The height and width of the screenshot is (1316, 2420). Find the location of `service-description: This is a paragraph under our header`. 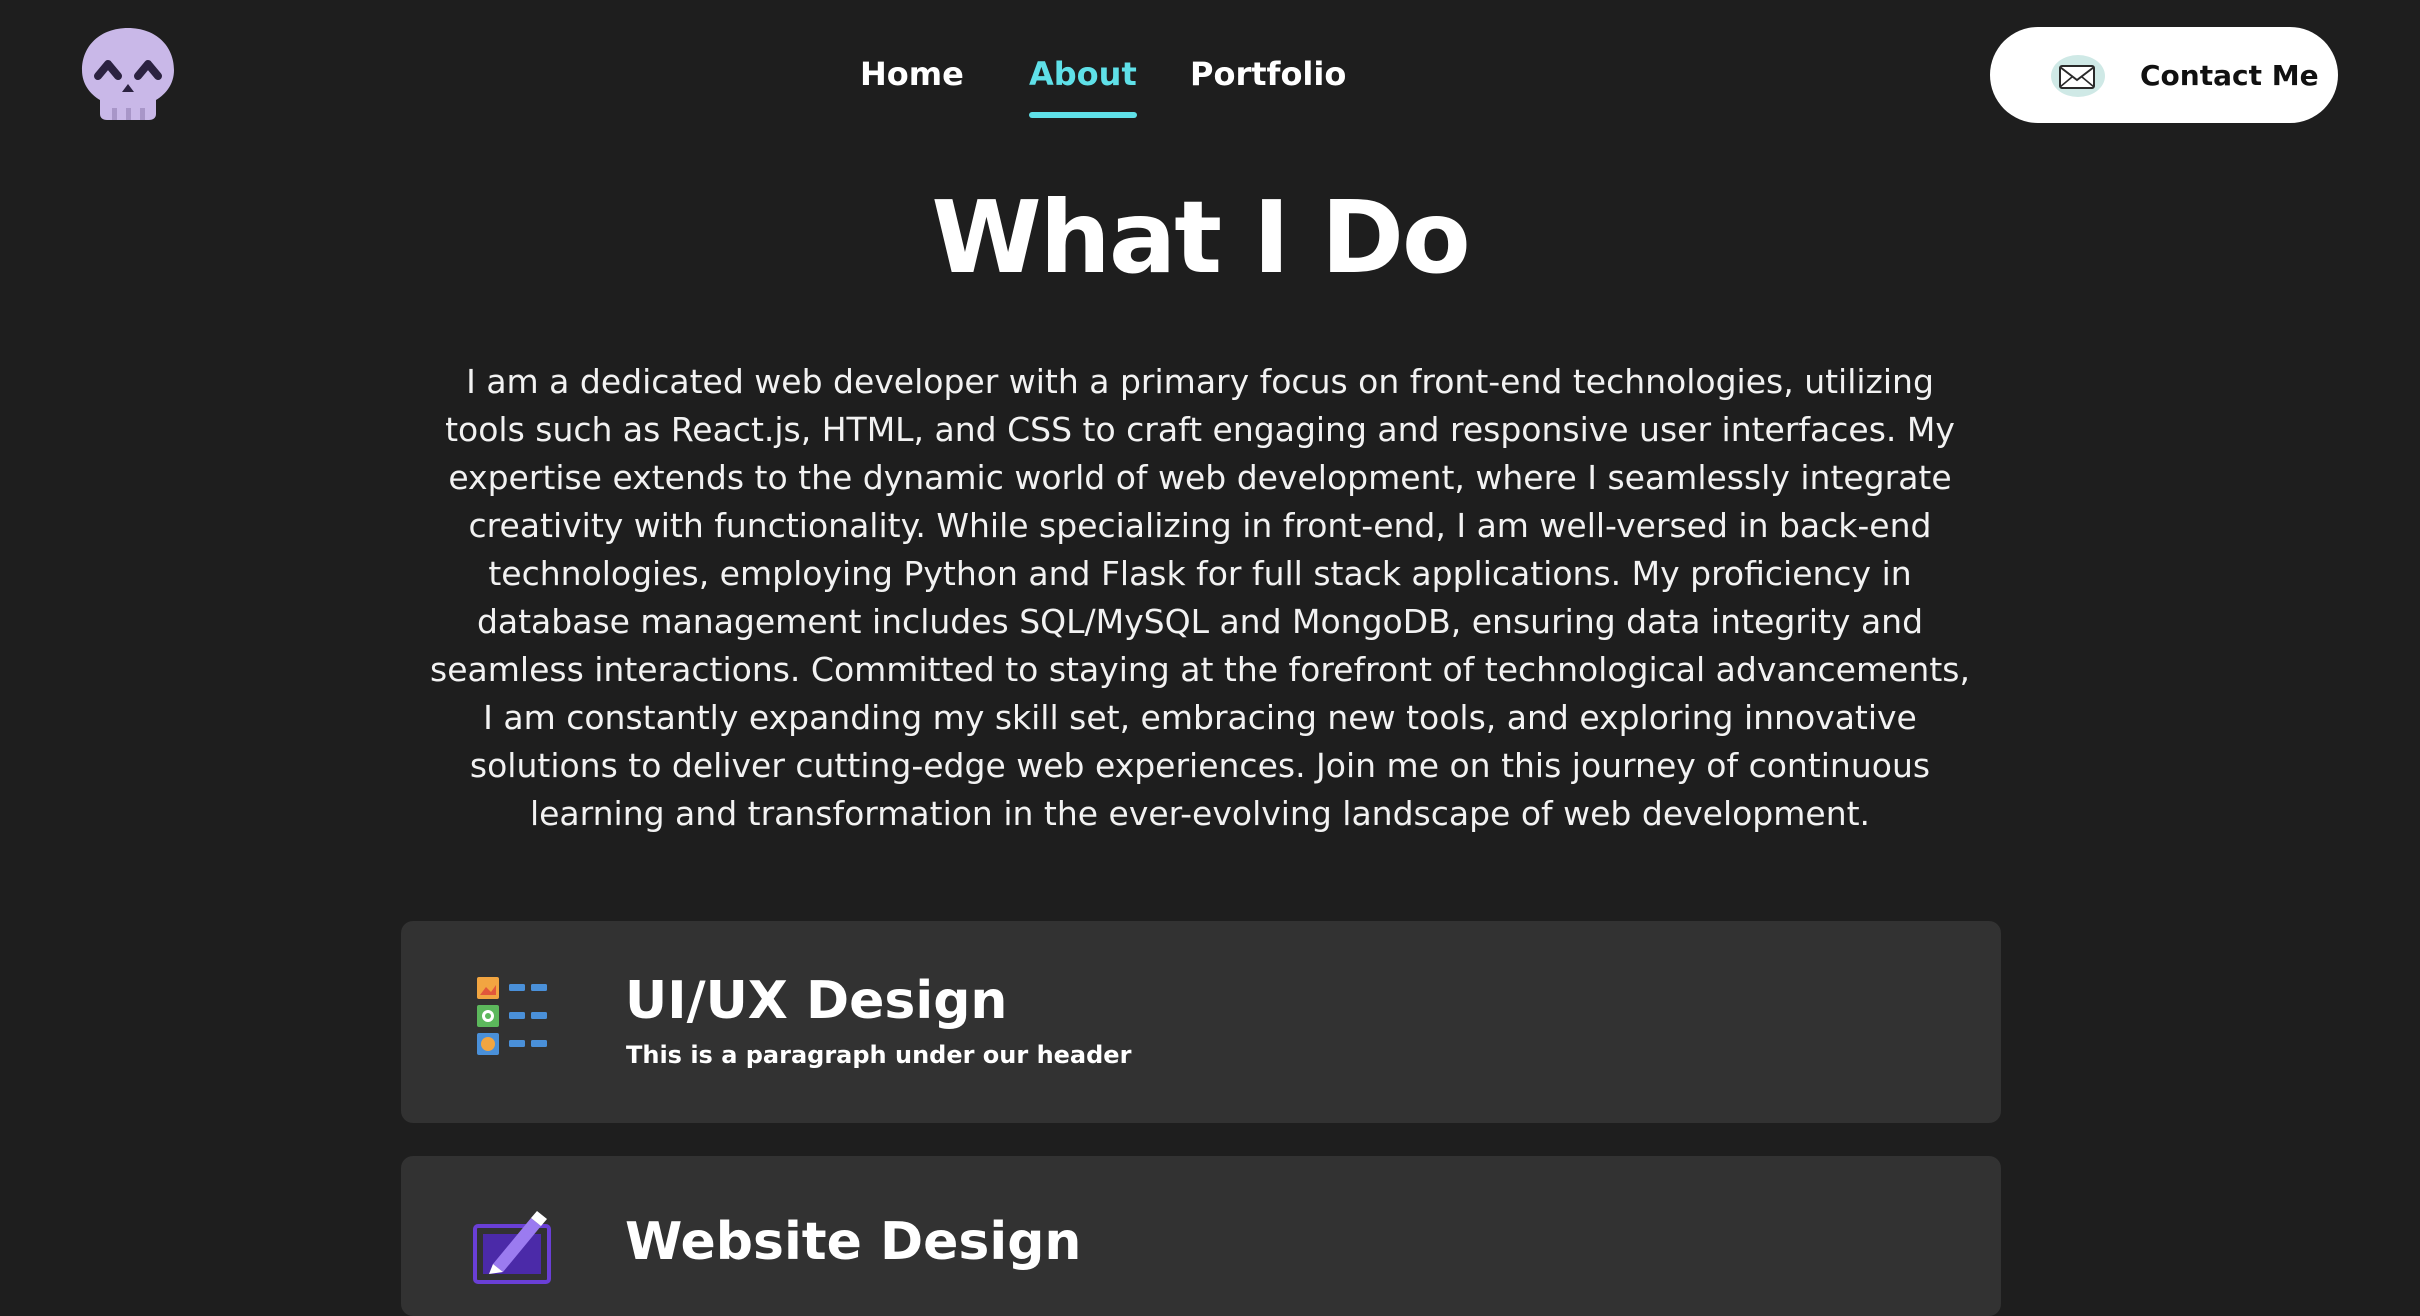

service-description: This is a paragraph under our header is located at coordinates (879, 1055).